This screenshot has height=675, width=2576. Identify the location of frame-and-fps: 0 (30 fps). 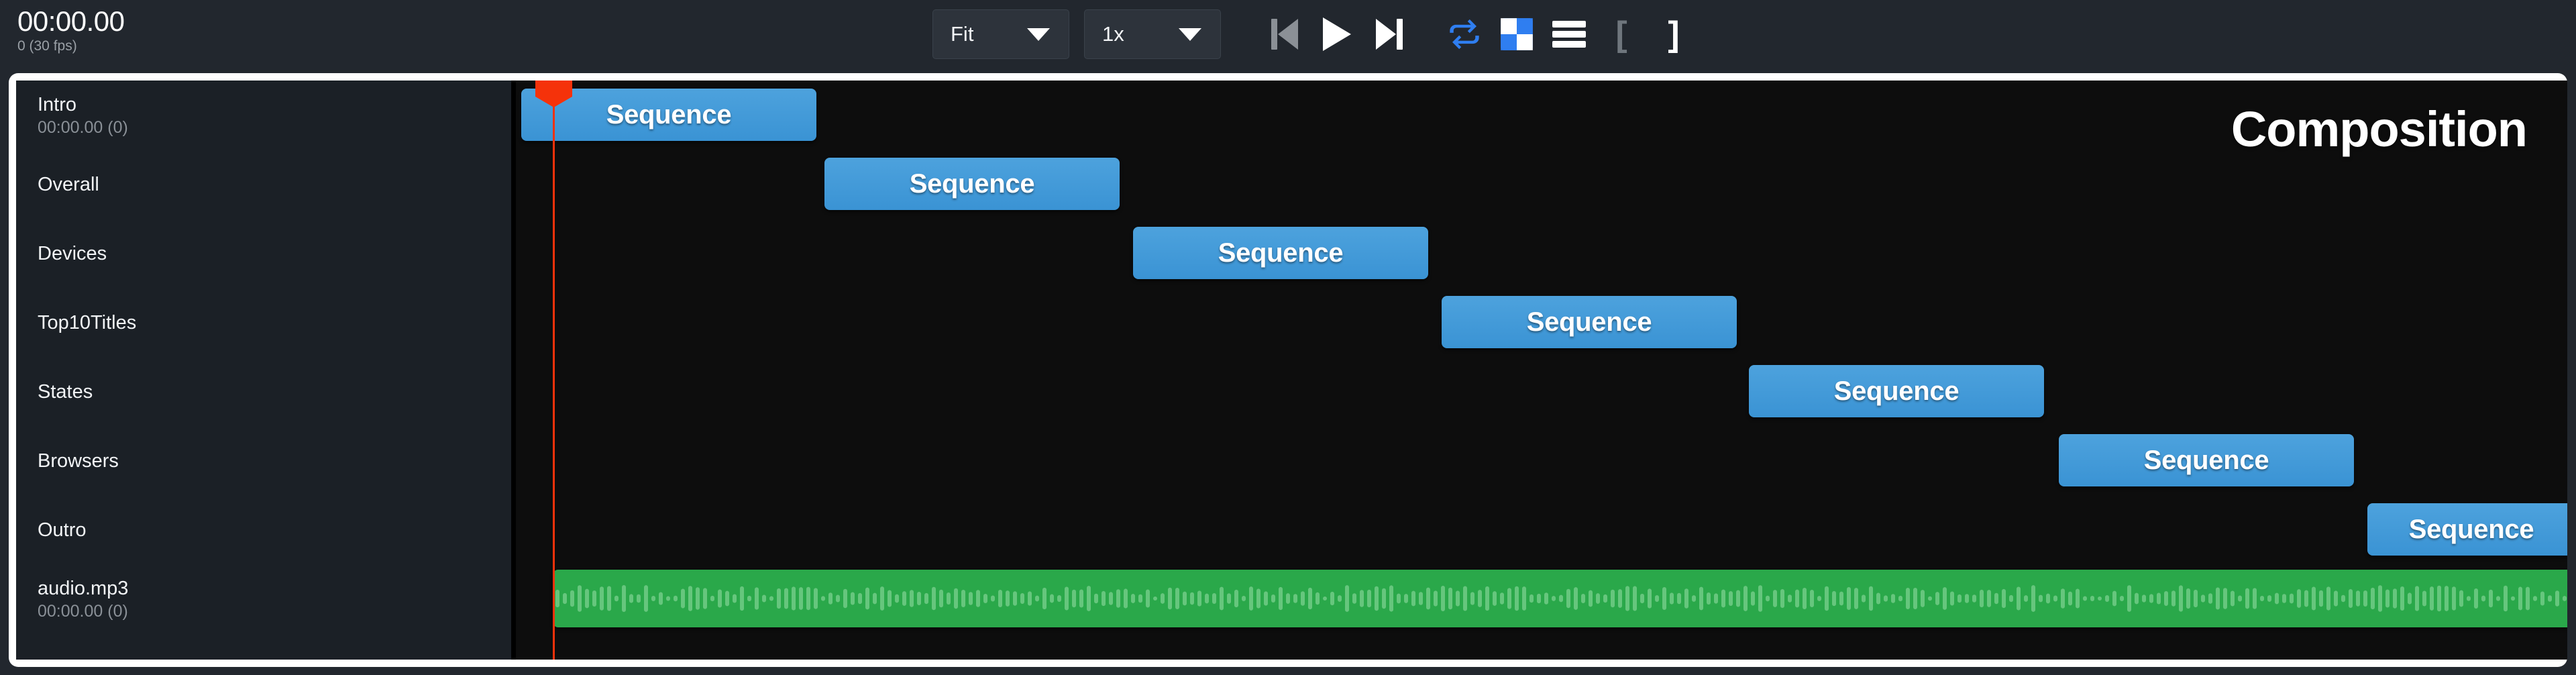
(47, 46).